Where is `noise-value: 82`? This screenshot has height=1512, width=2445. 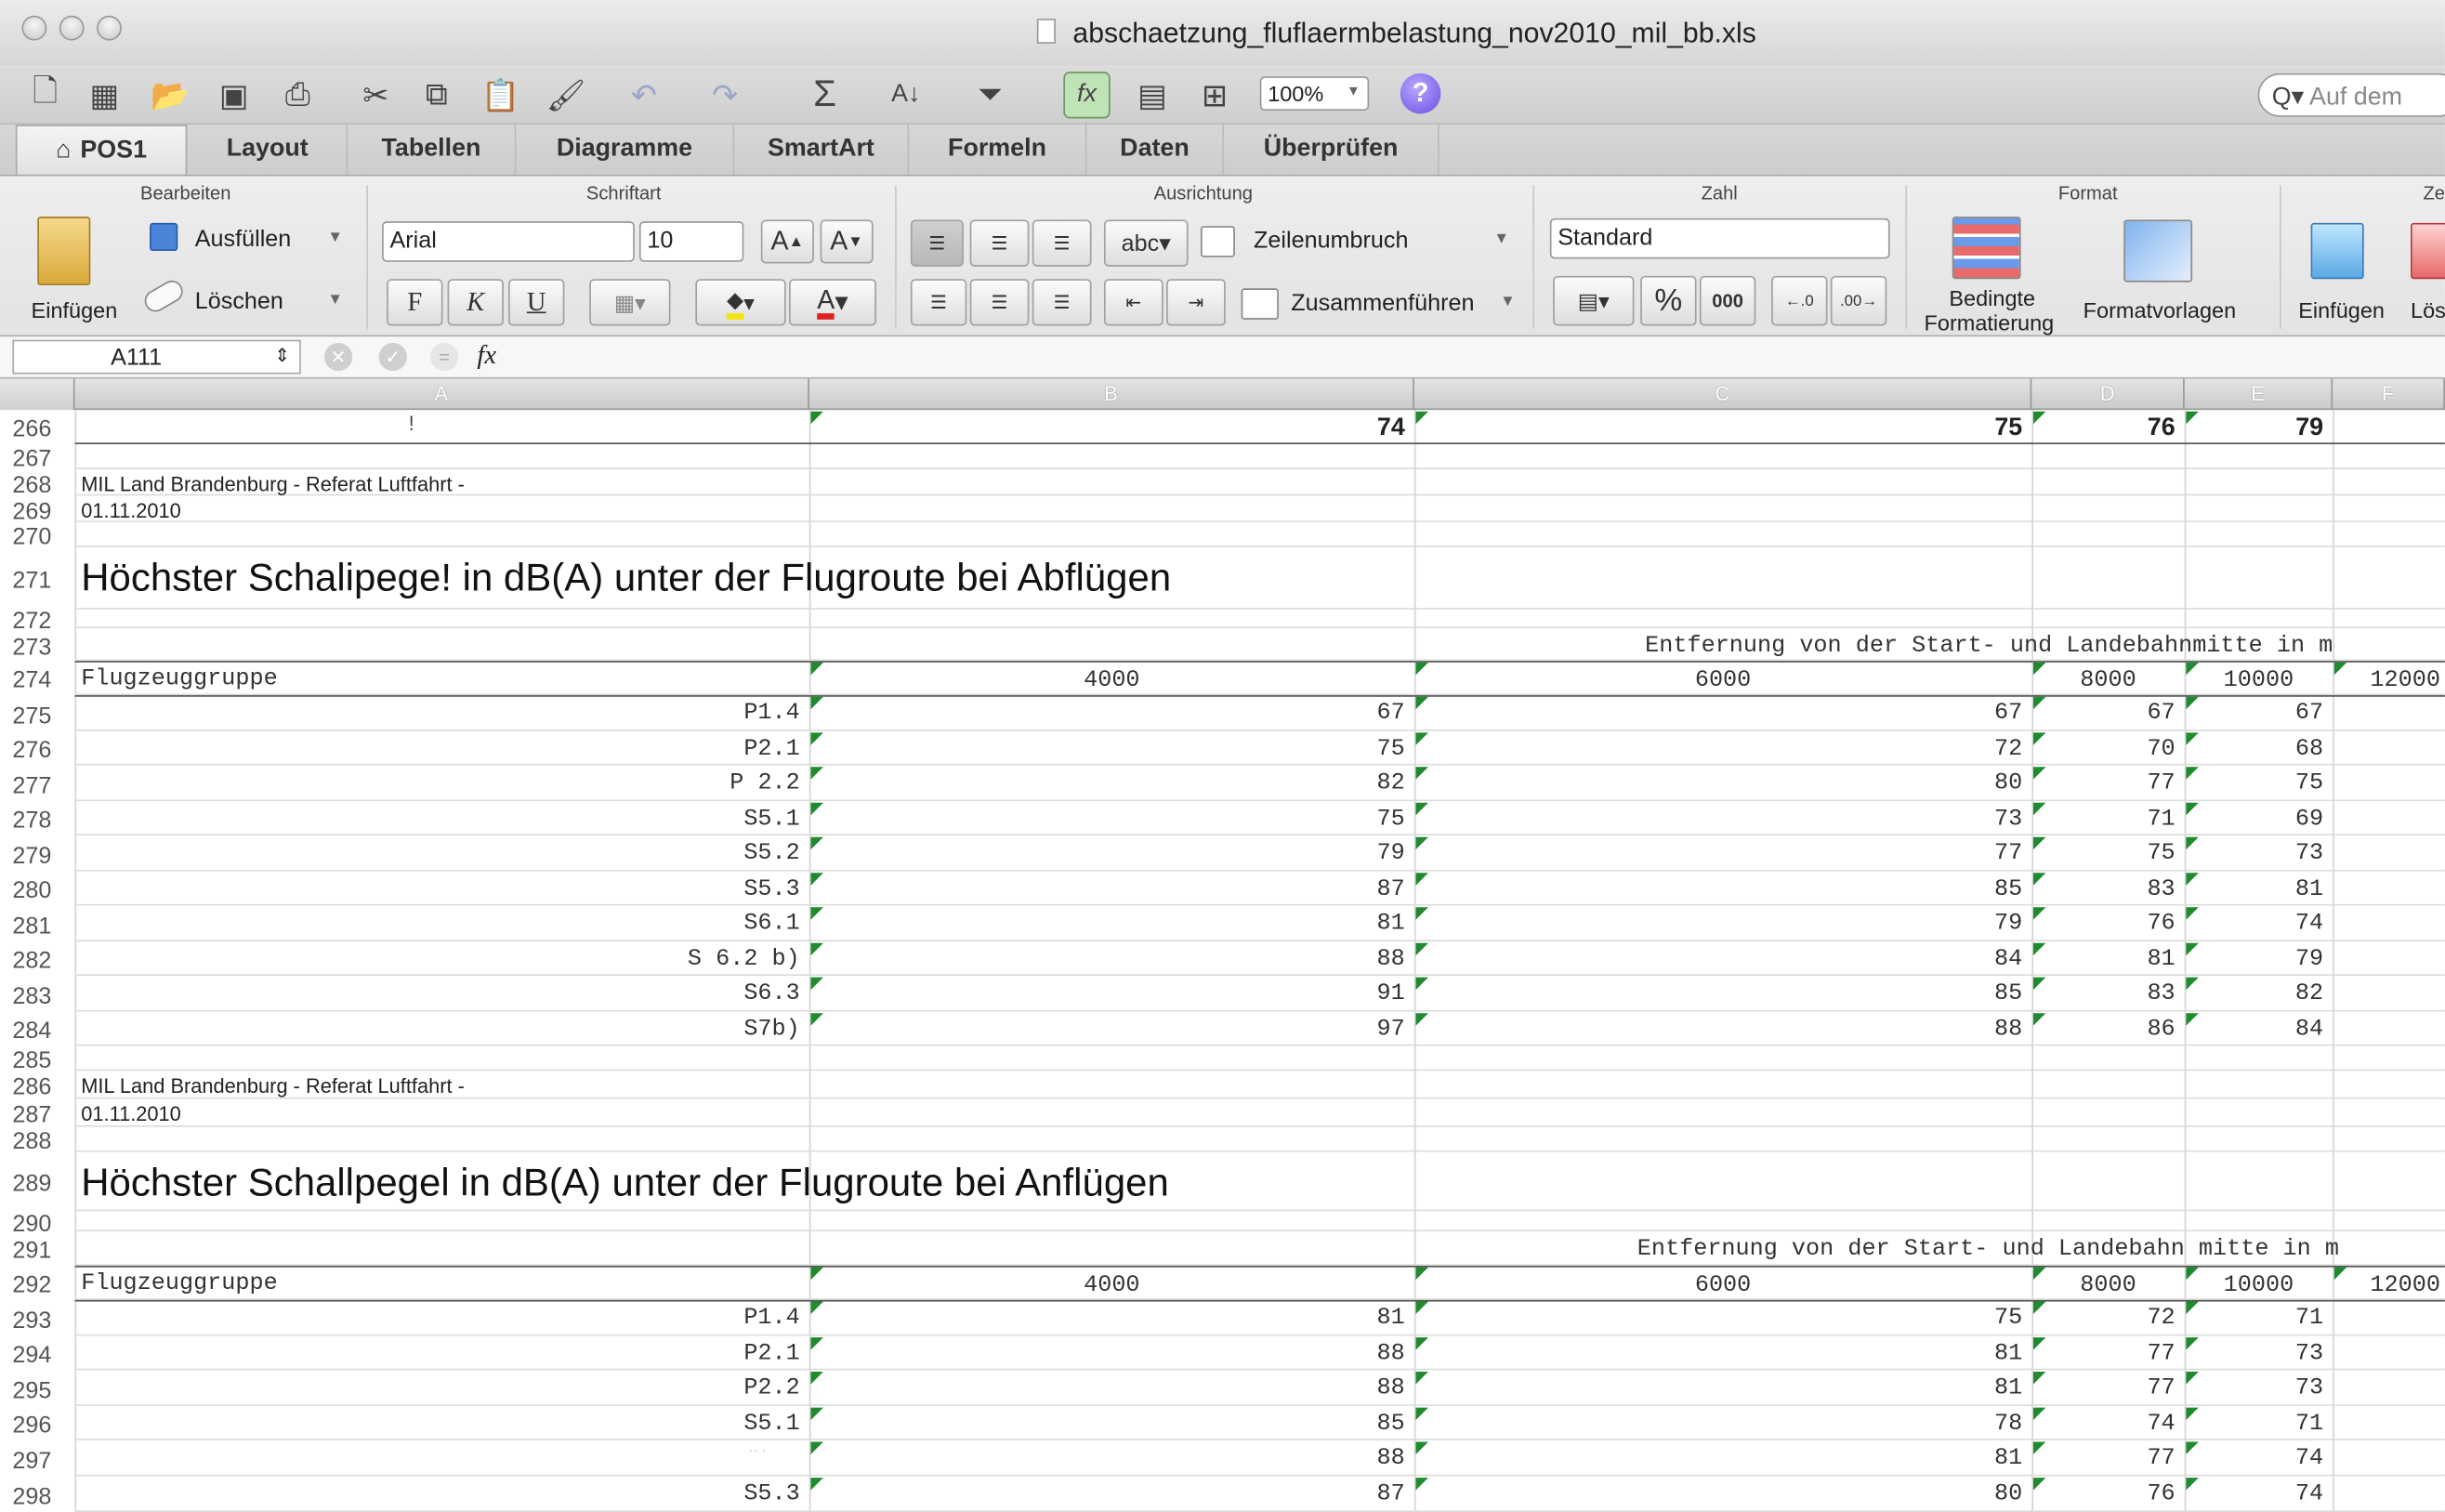 noise-value: 82 is located at coordinates (1107, 783).